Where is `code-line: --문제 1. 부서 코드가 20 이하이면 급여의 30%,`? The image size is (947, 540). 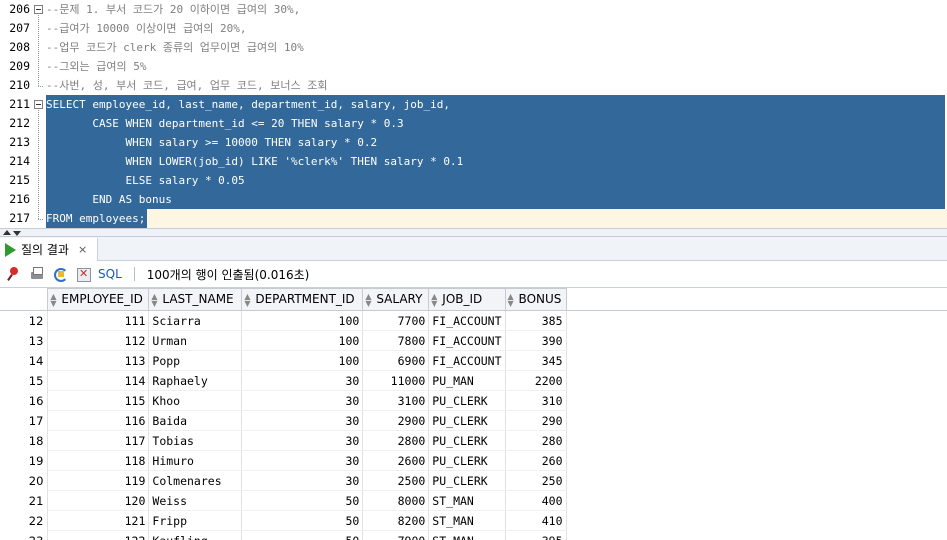 code-line: --문제 1. 부서 코드가 20 이하이면 급여의 30%, is located at coordinates (173, 9).